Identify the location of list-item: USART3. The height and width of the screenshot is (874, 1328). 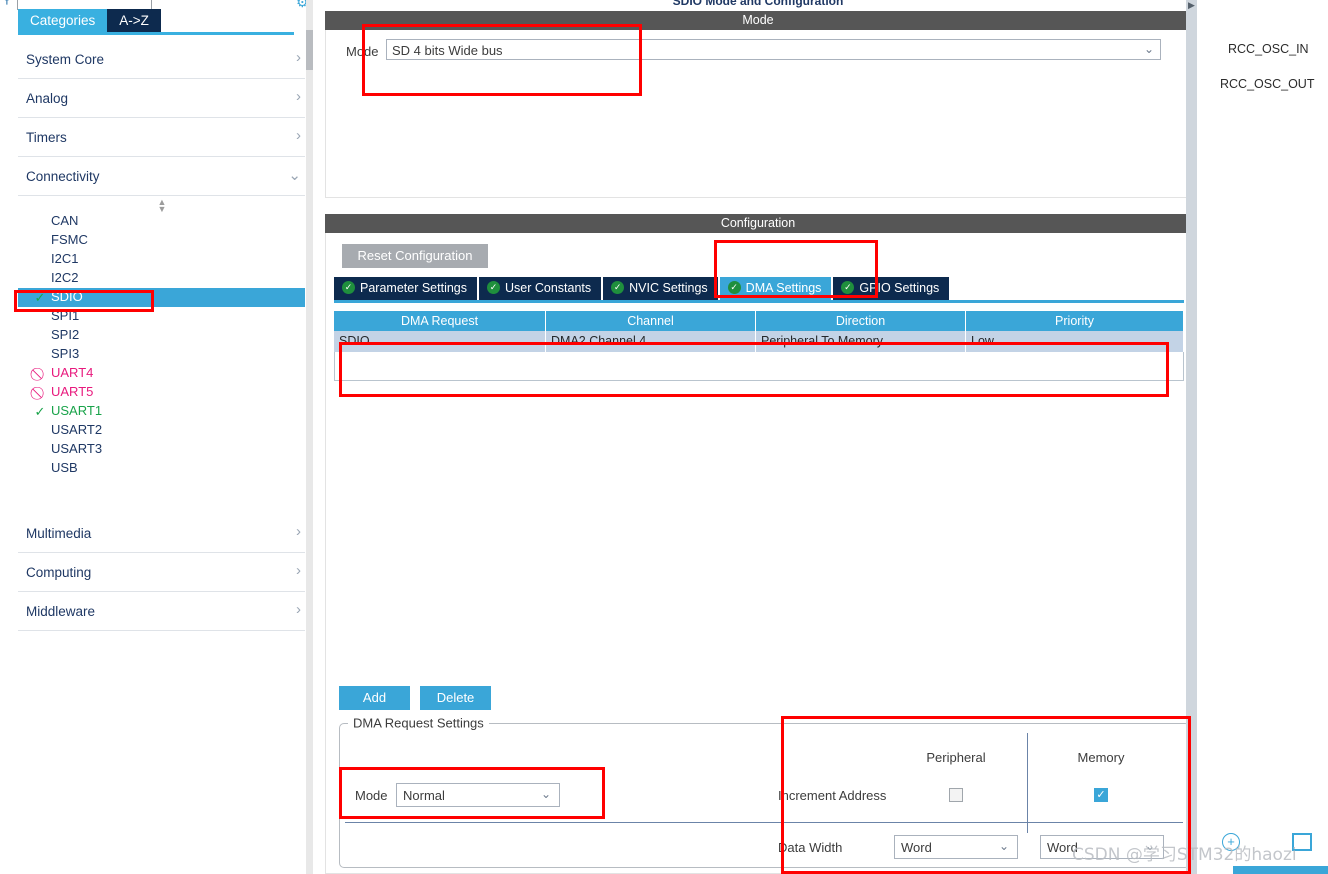
(161, 449).